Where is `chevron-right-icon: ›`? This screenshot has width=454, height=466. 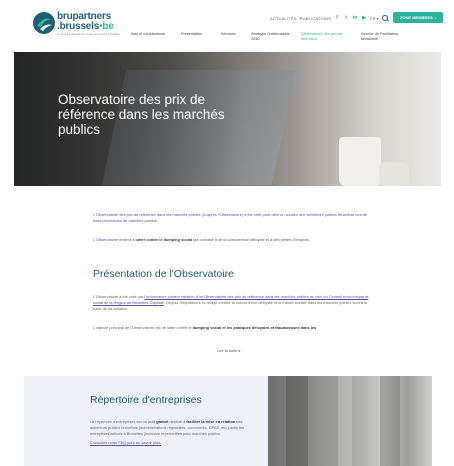 chevron-right-icon: › is located at coordinates (435, 17).